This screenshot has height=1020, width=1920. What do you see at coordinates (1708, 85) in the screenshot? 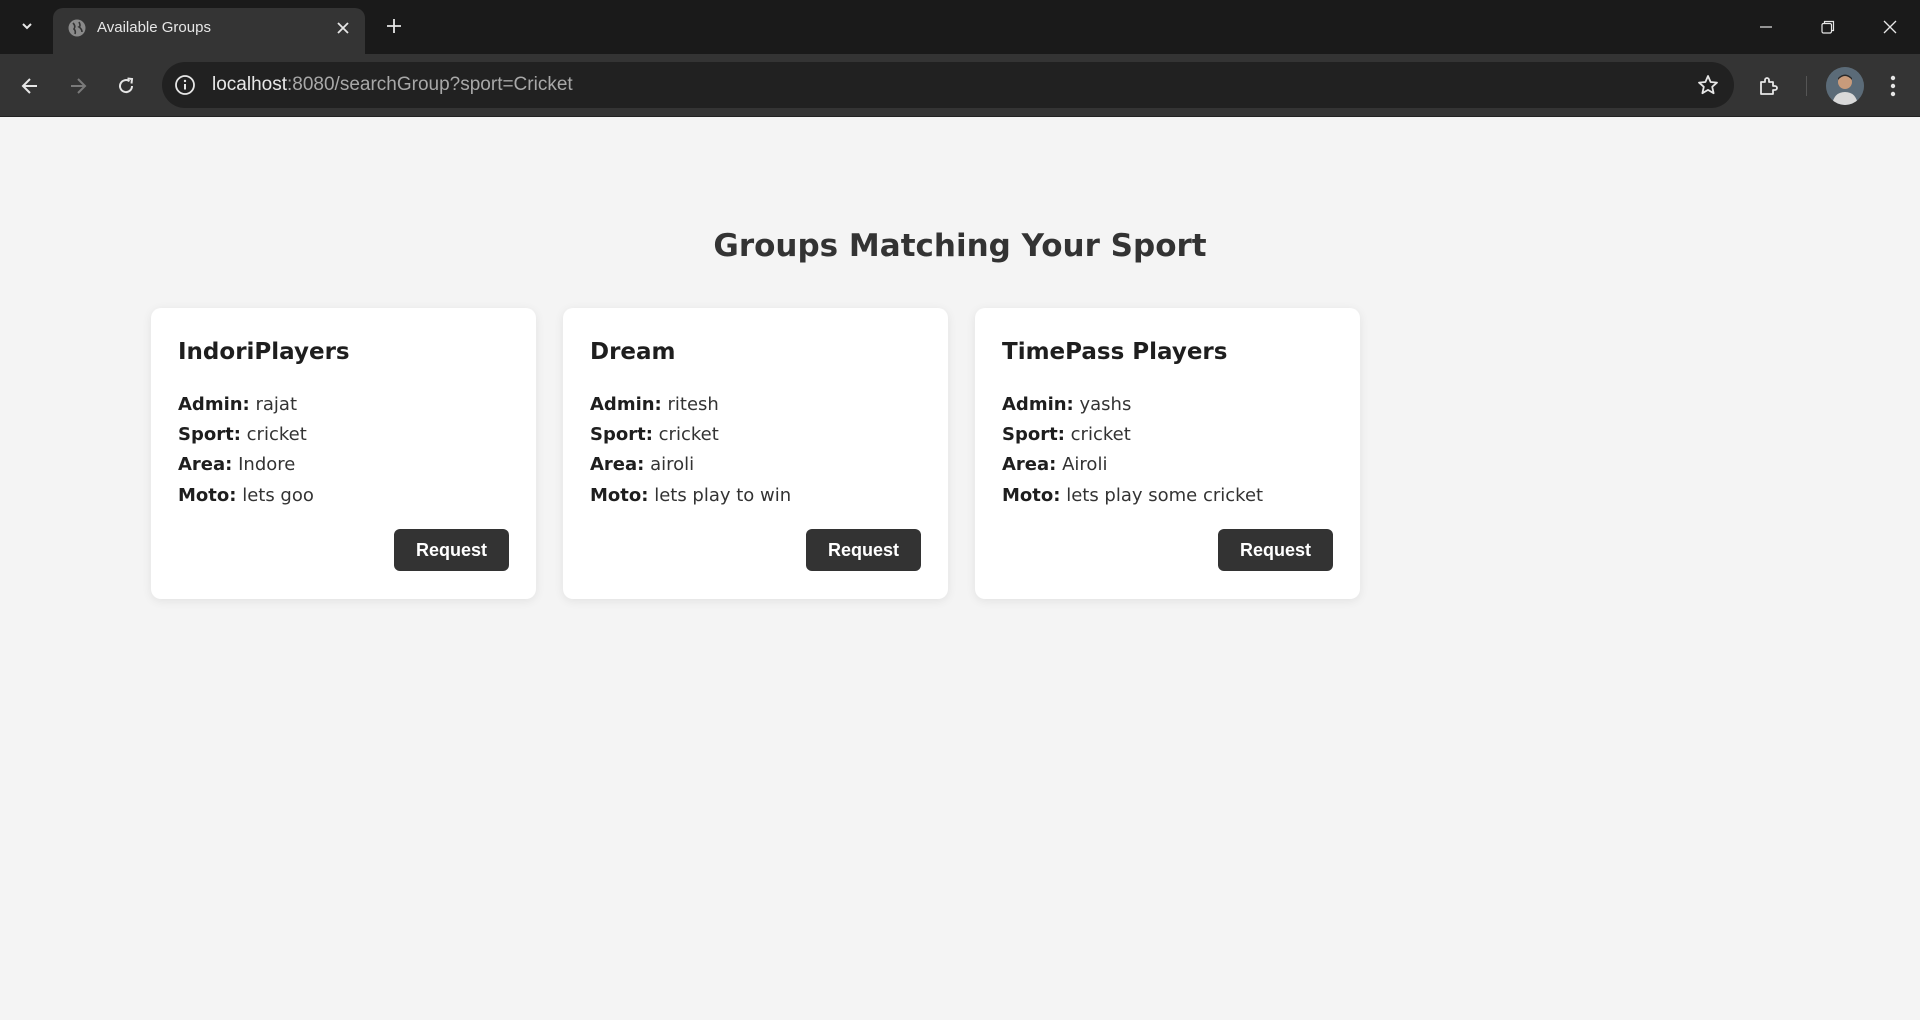
I see `star-icon` at bounding box center [1708, 85].